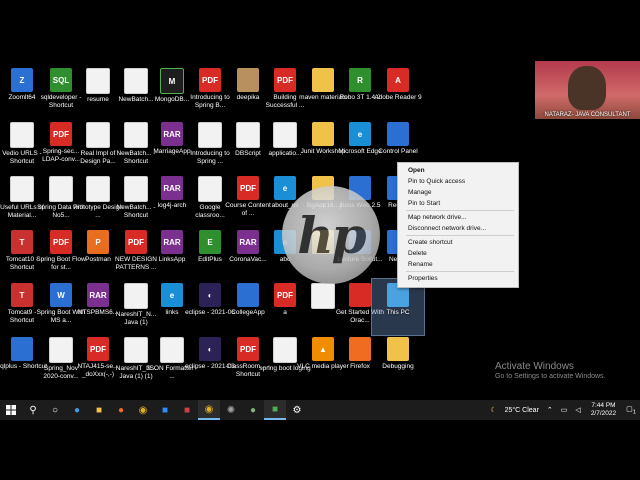 The height and width of the screenshot is (480, 640). I want to click on zoom-icon: ■, so click(165, 410).